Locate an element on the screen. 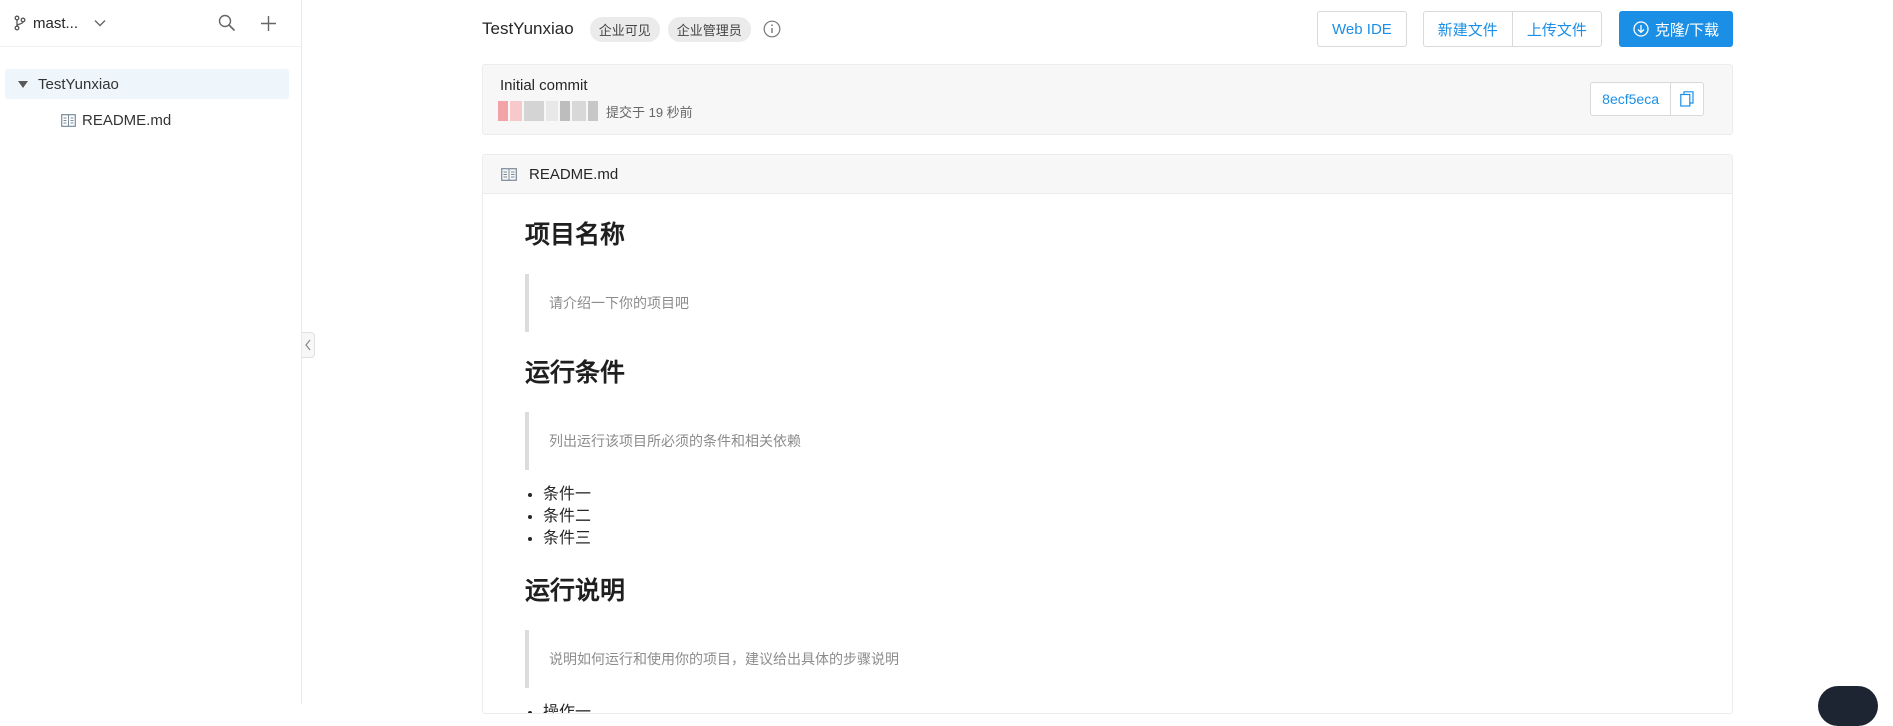  tree-item-readme: README.md is located at coordinates (147, 120).